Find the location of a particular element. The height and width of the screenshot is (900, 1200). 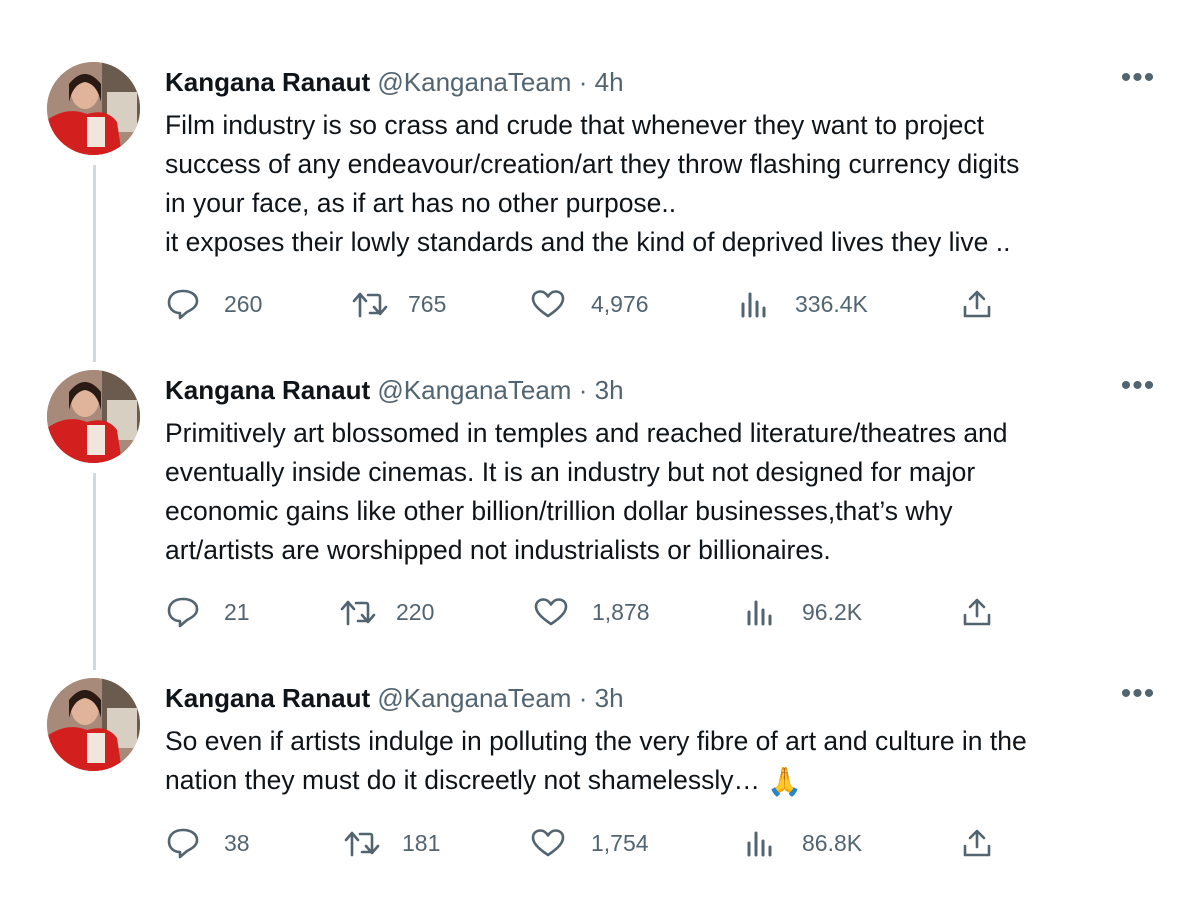

retweet-button: 181 is located at coordinates (392, 843).